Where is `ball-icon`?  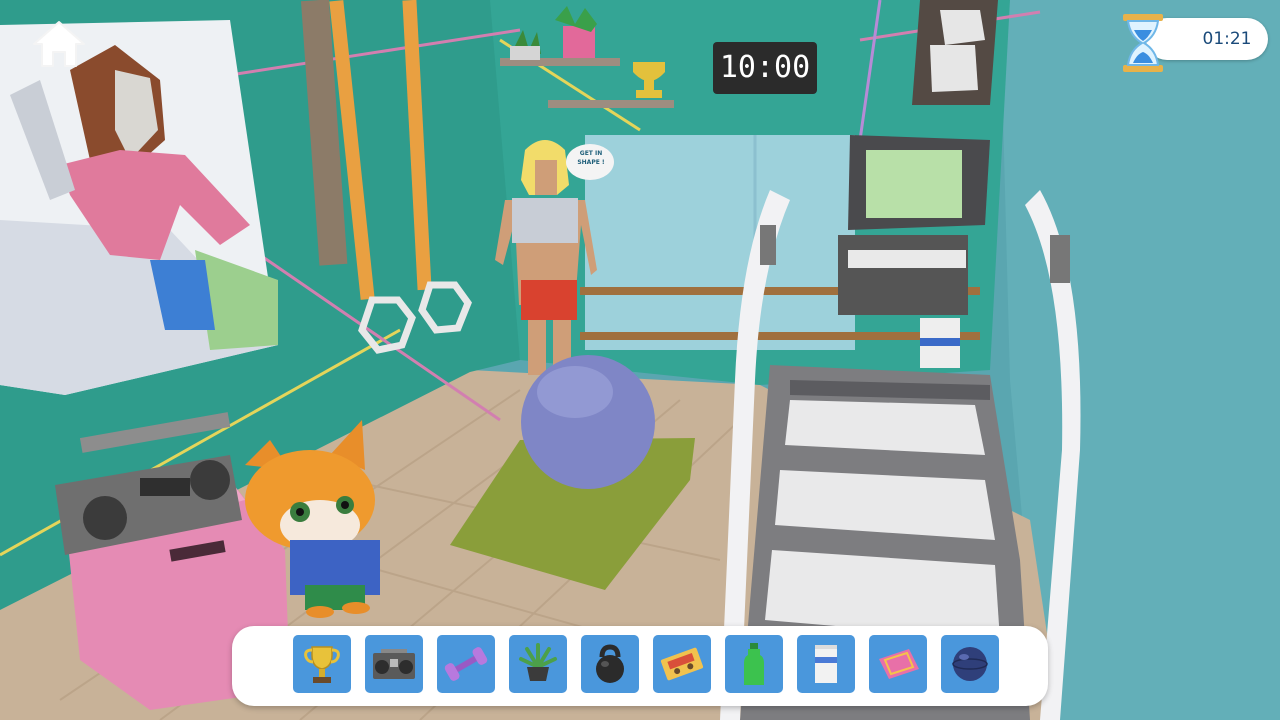 ball-icon is located at coordinates (970, 664).